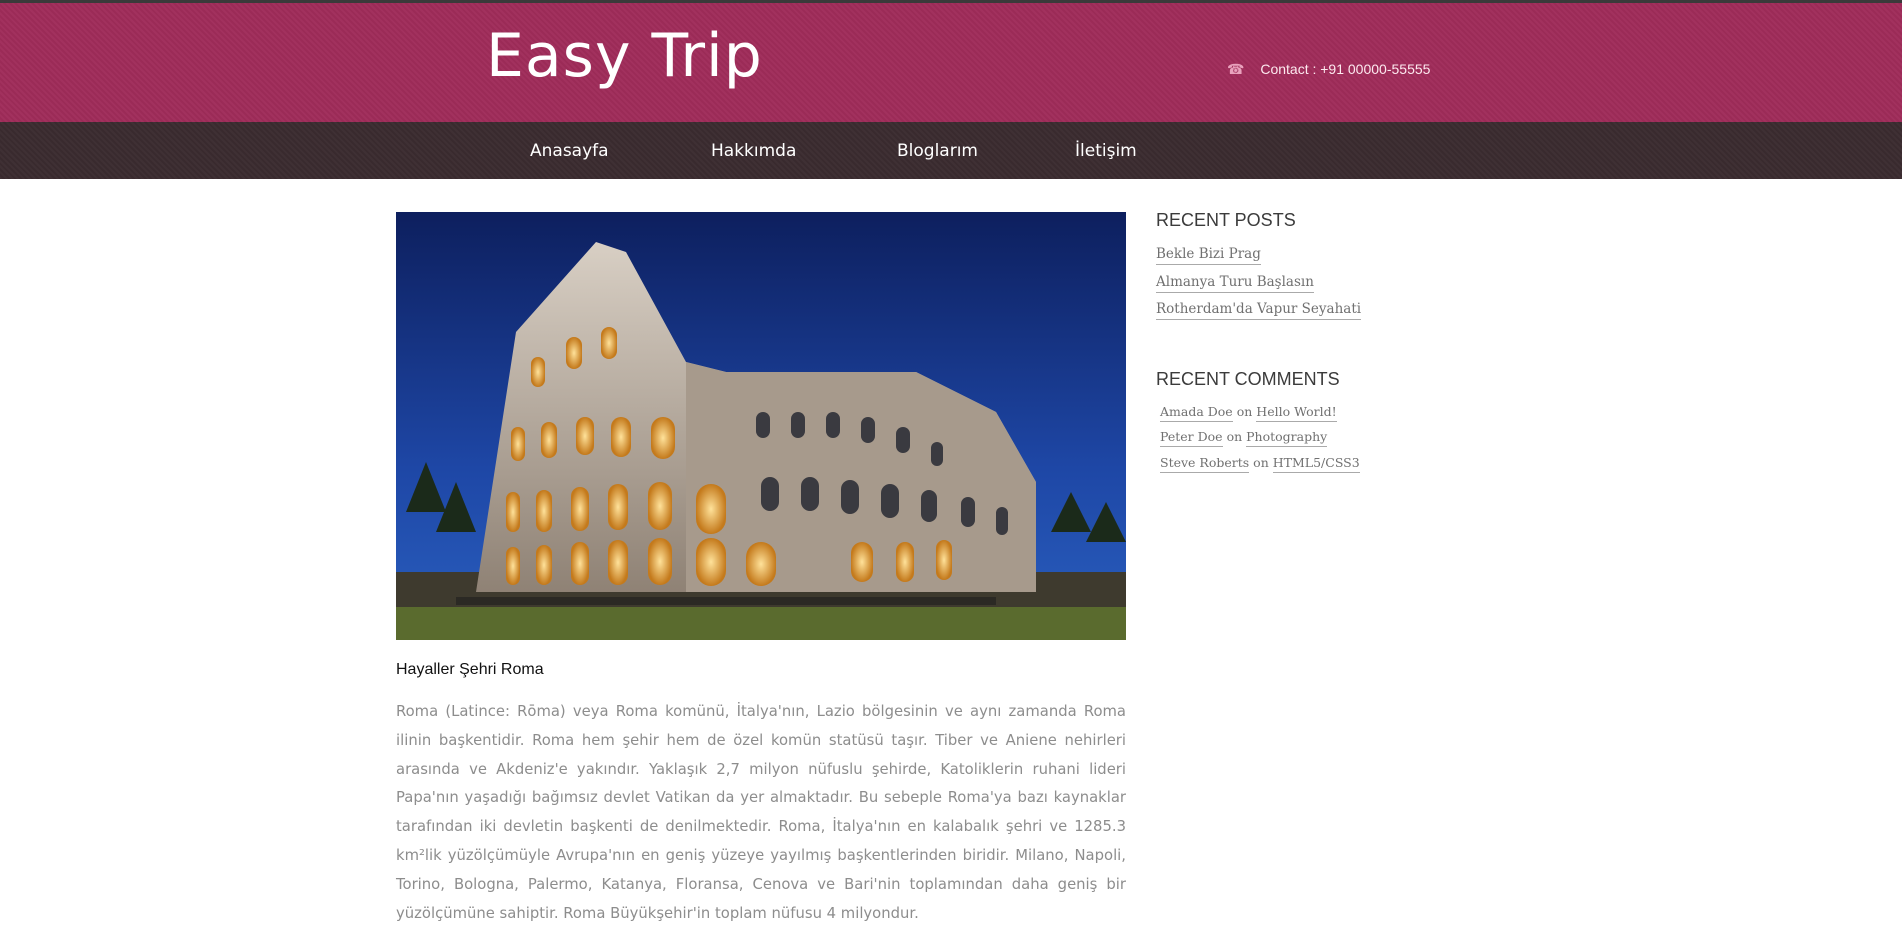  I want to click on comment-author-link: Amada Doe, so click(1196, 413).